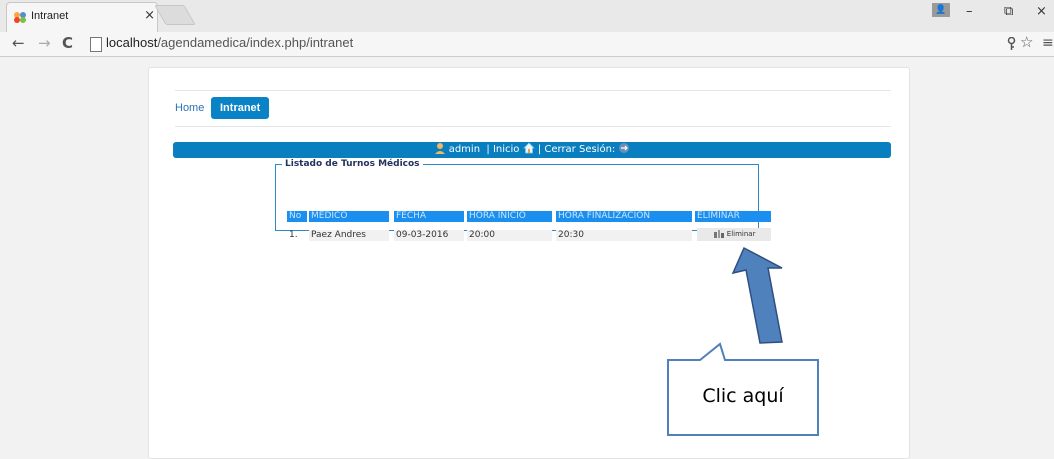  I want to click on callout-annotation, so click(743, 341).